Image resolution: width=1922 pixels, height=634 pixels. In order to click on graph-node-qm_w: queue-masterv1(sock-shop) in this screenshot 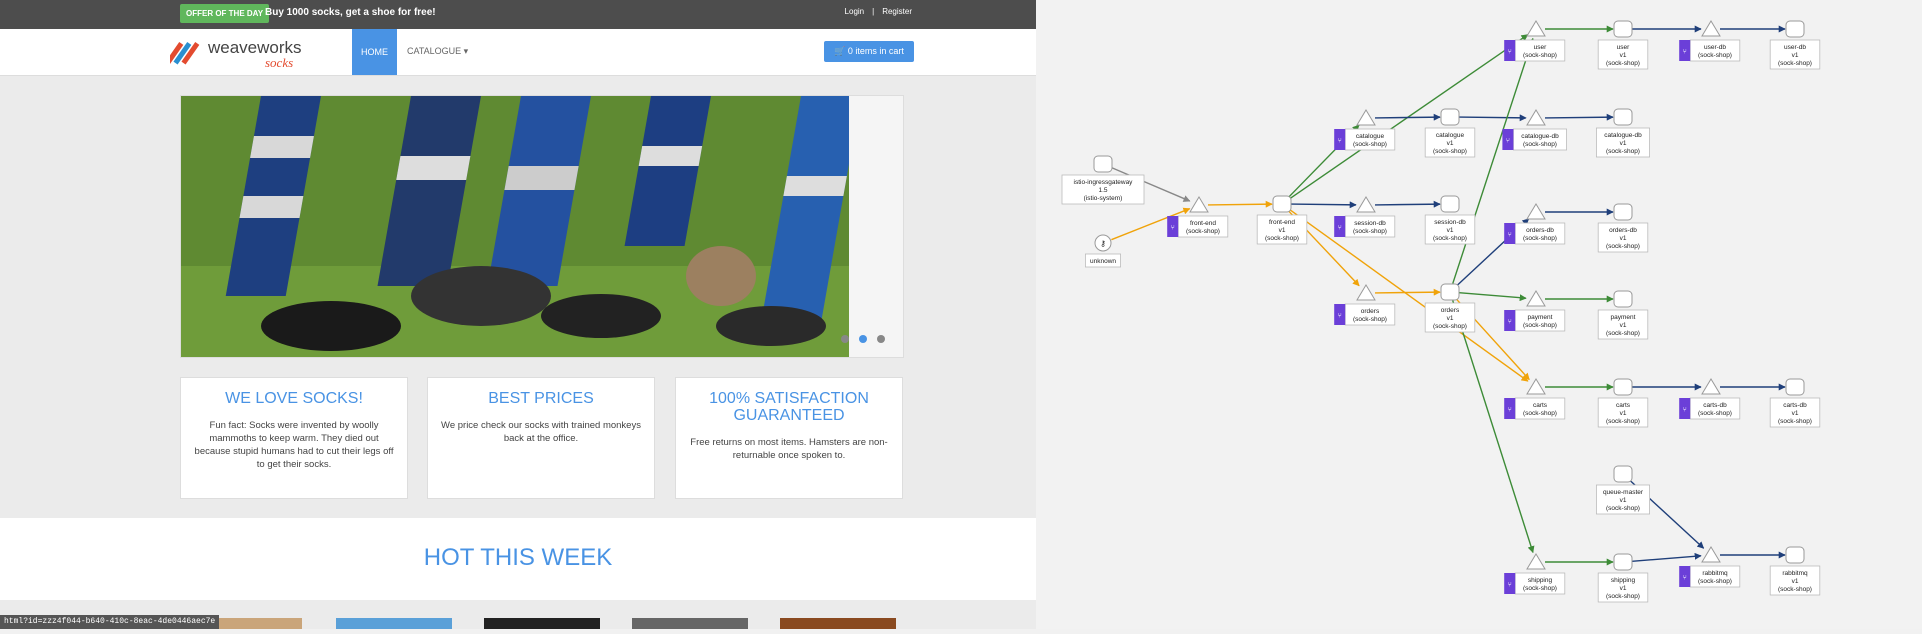, I will do `click(1623, 490)`.